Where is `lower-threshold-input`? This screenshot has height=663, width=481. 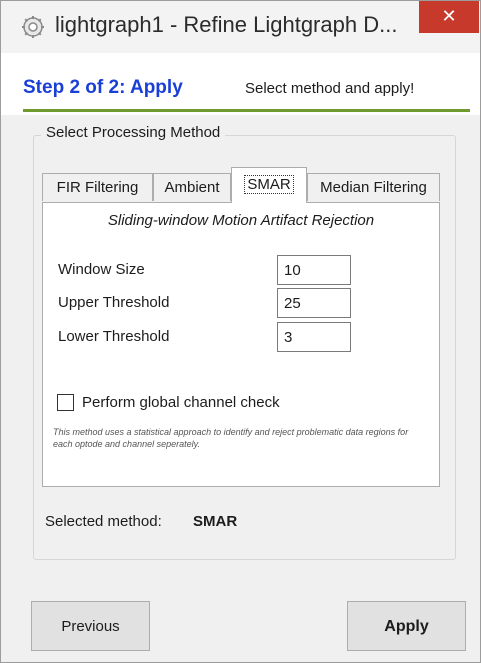
lower-threshold-input is located at coordinates (314, 337).